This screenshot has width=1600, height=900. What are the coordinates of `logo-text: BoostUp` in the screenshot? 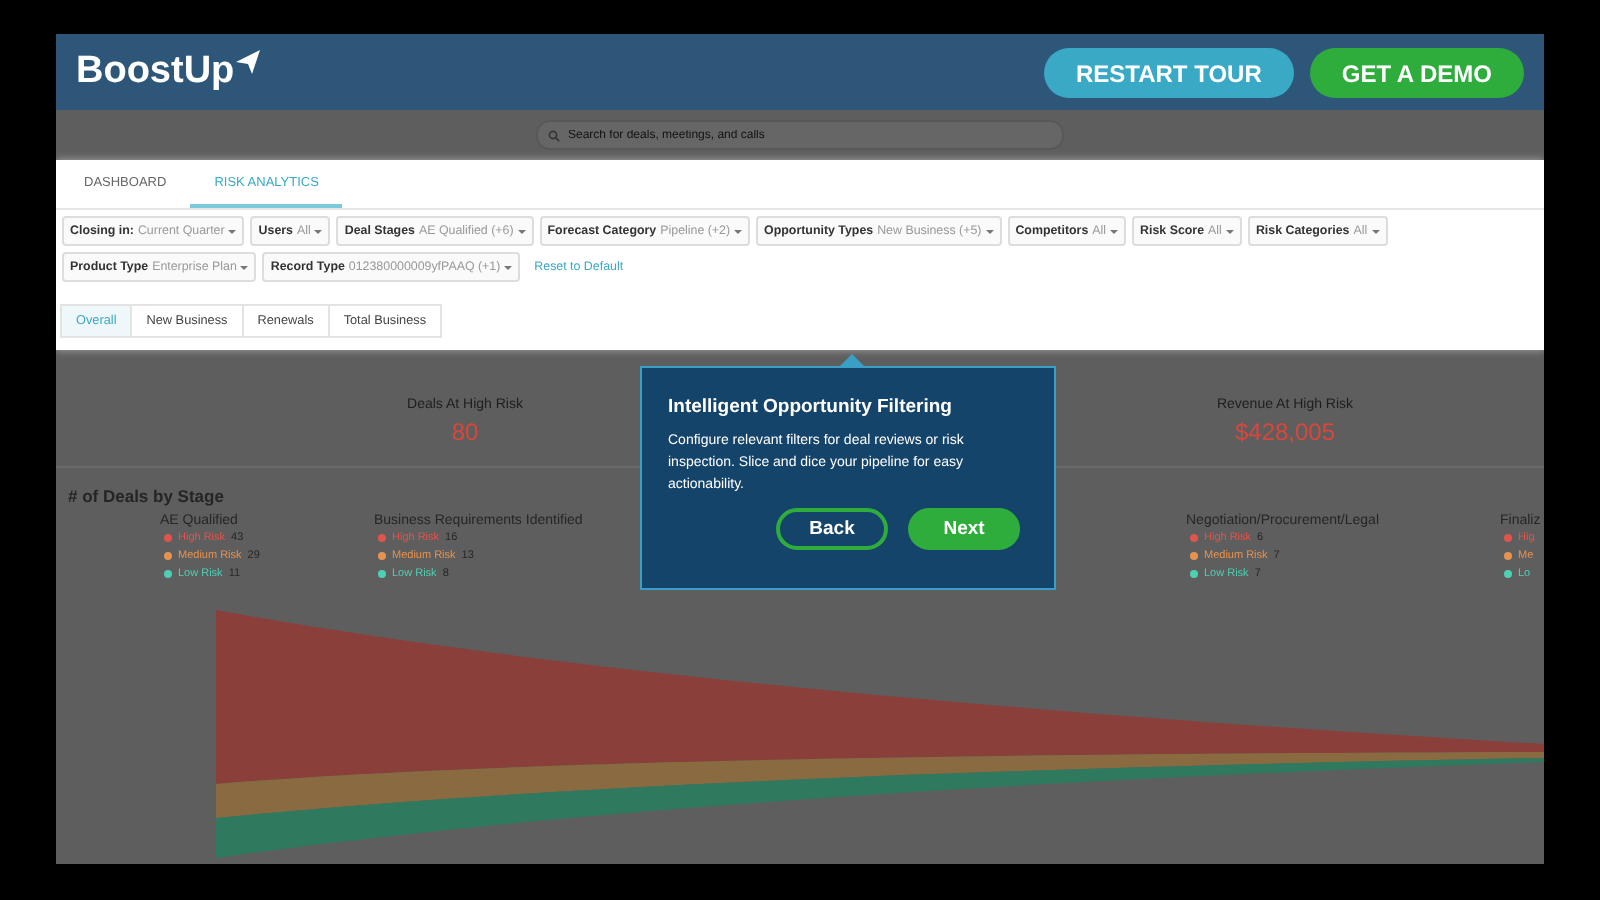 It's located at (155, 72).